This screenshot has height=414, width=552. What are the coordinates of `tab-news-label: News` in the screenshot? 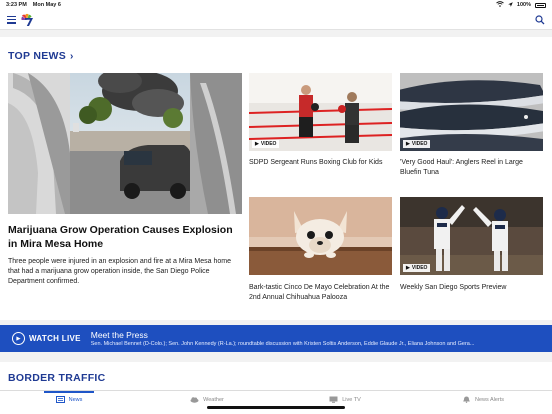 It's located at (75, 399).